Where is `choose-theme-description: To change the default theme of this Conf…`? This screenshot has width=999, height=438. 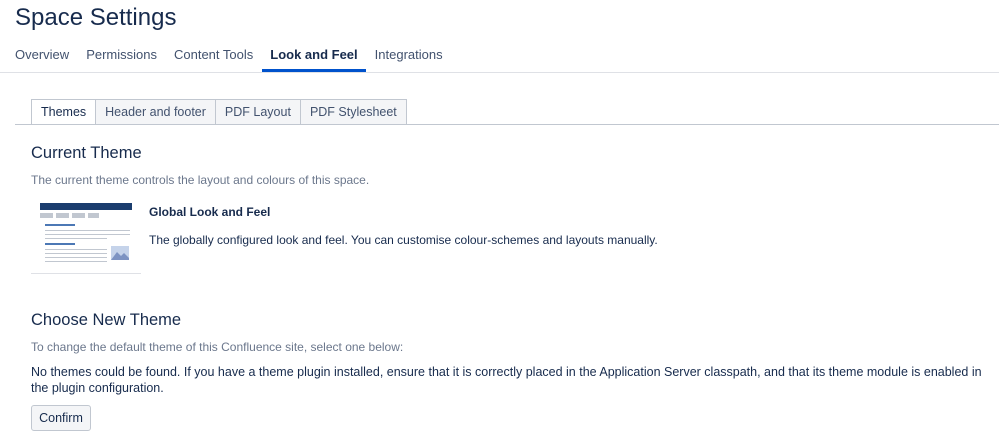
choose-theme-description: To change the default theme of this Conf… is located at coordinates (217, 347).